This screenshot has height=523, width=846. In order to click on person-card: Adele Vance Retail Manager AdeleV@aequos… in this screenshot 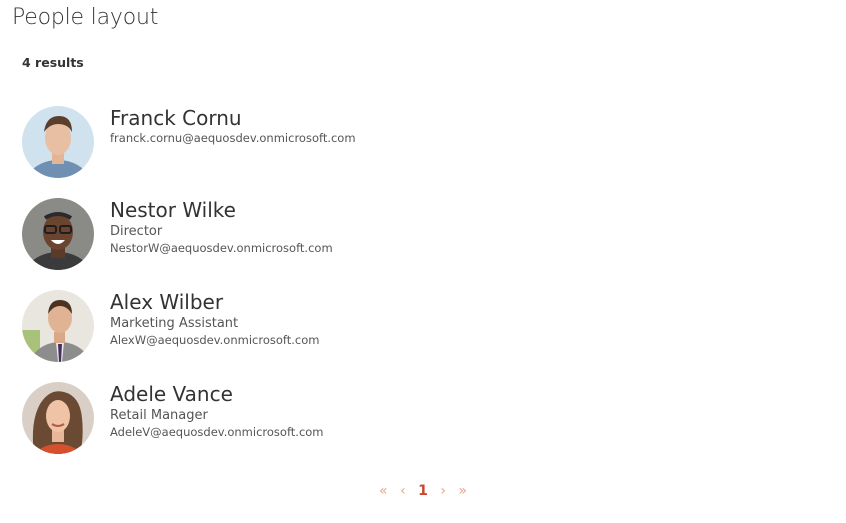, I will do `click(302, 418)`.